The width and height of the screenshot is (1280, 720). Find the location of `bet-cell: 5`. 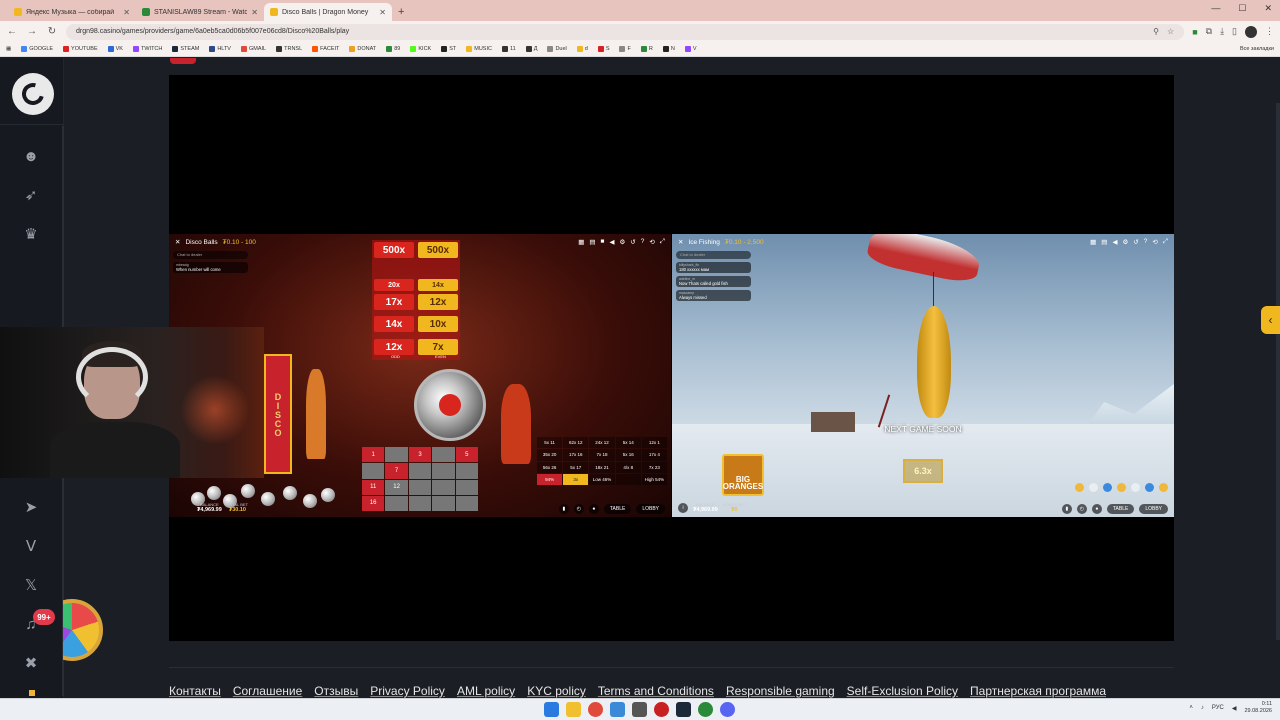

bet-cell: 5 is located at coordinates (466, 455).